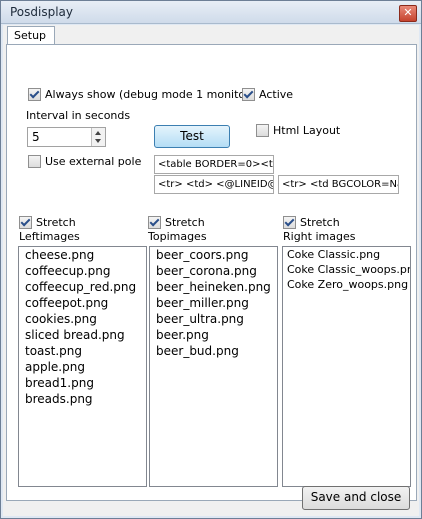 This screenshot has width=422, height=519. Describe the element at coordinates (98, 133) in the screenshot. I see `spinner-up-icon` at that location.